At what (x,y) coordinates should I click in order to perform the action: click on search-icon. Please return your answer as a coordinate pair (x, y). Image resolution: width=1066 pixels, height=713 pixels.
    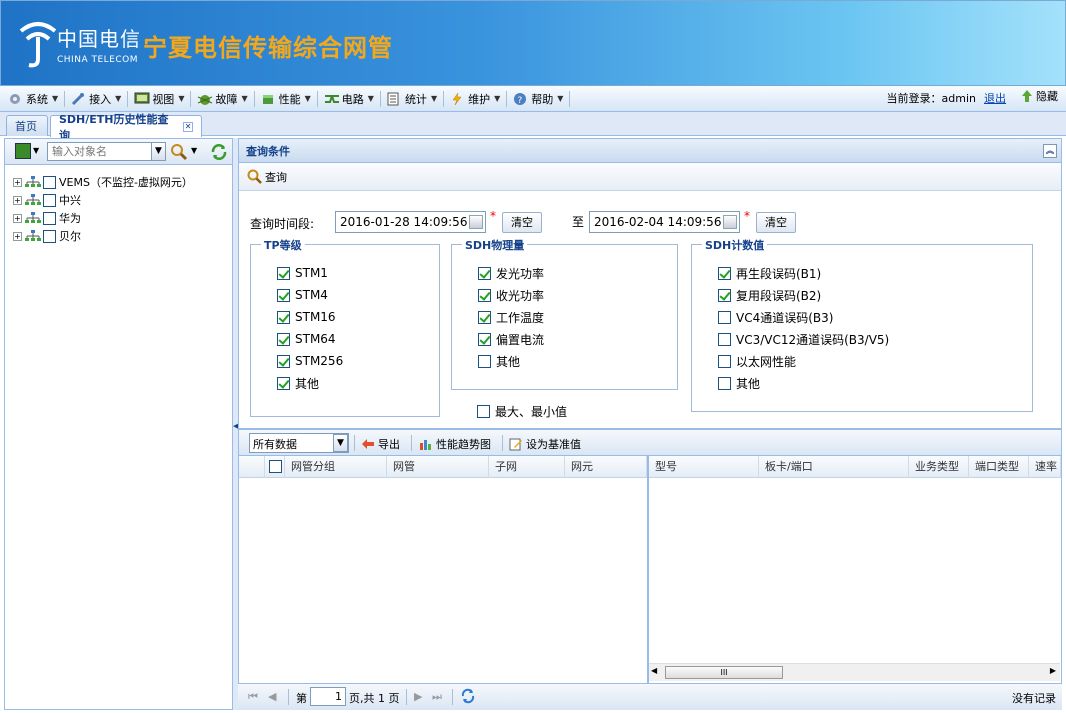
    Looking at the image, I should click on (179, 153).